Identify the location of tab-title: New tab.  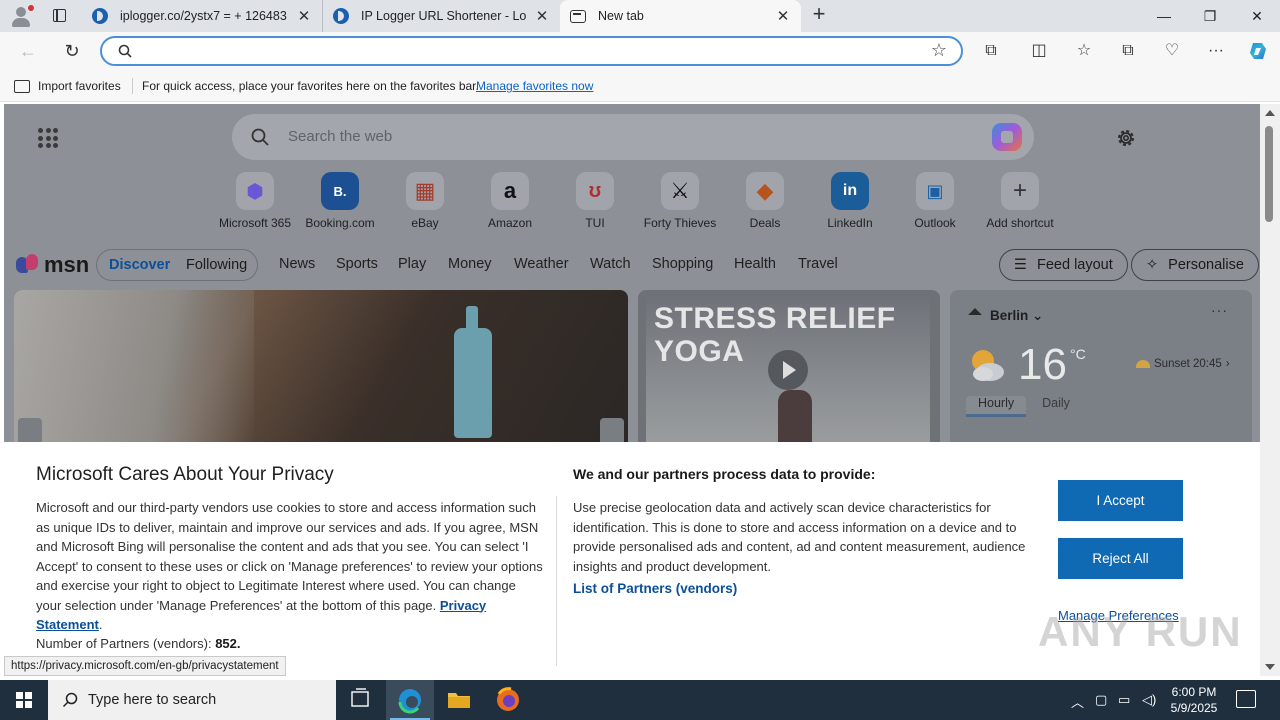
(621, 16).